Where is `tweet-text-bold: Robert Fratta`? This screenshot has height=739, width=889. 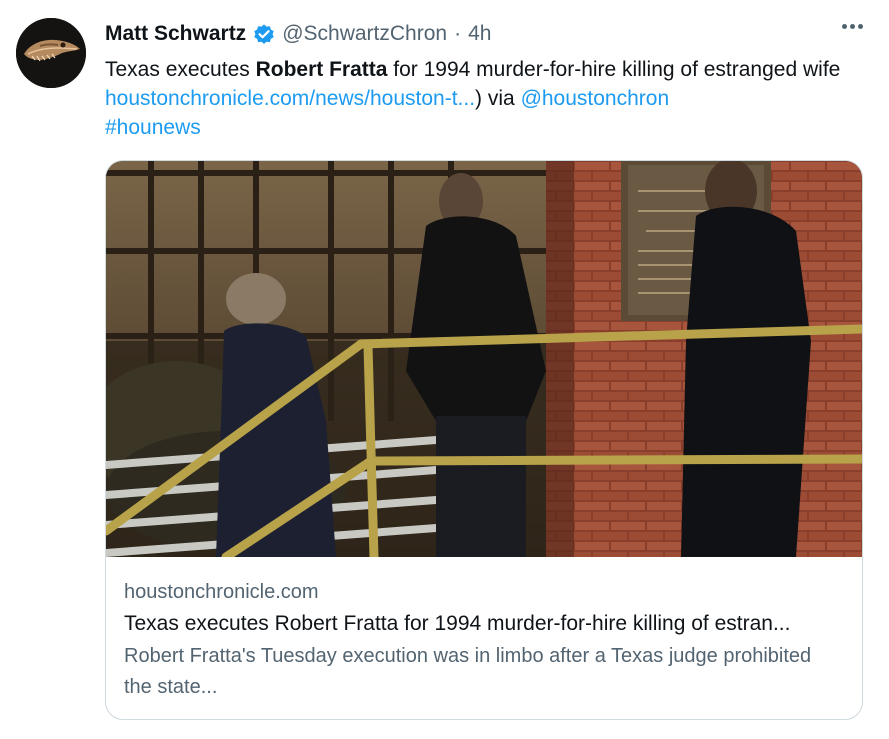
tweet-text-bold: Robert Fratta is located at coordinates (321, 69).